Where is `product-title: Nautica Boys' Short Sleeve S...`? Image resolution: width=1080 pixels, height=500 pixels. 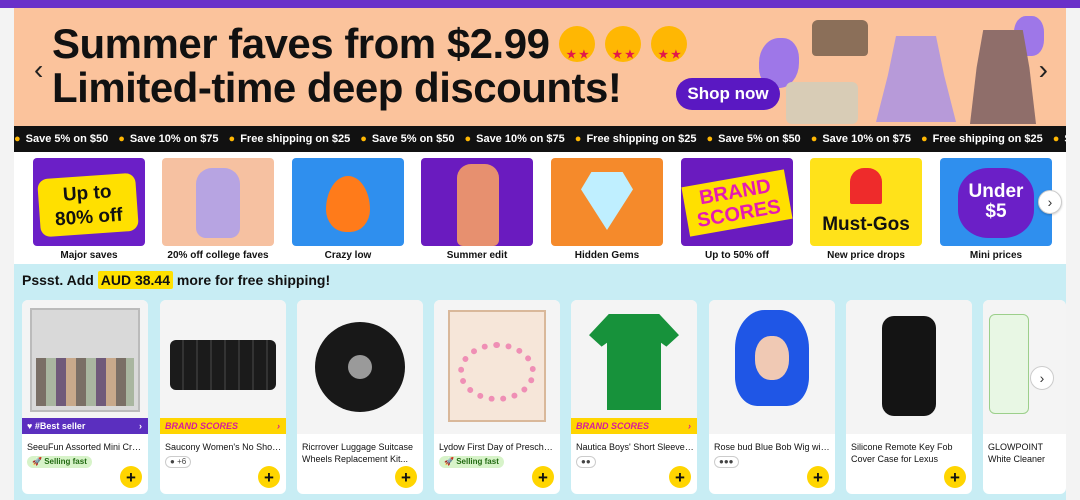 product-title: Nautica Boys' Short Sleeve S... is located at coordinates (635, 447).